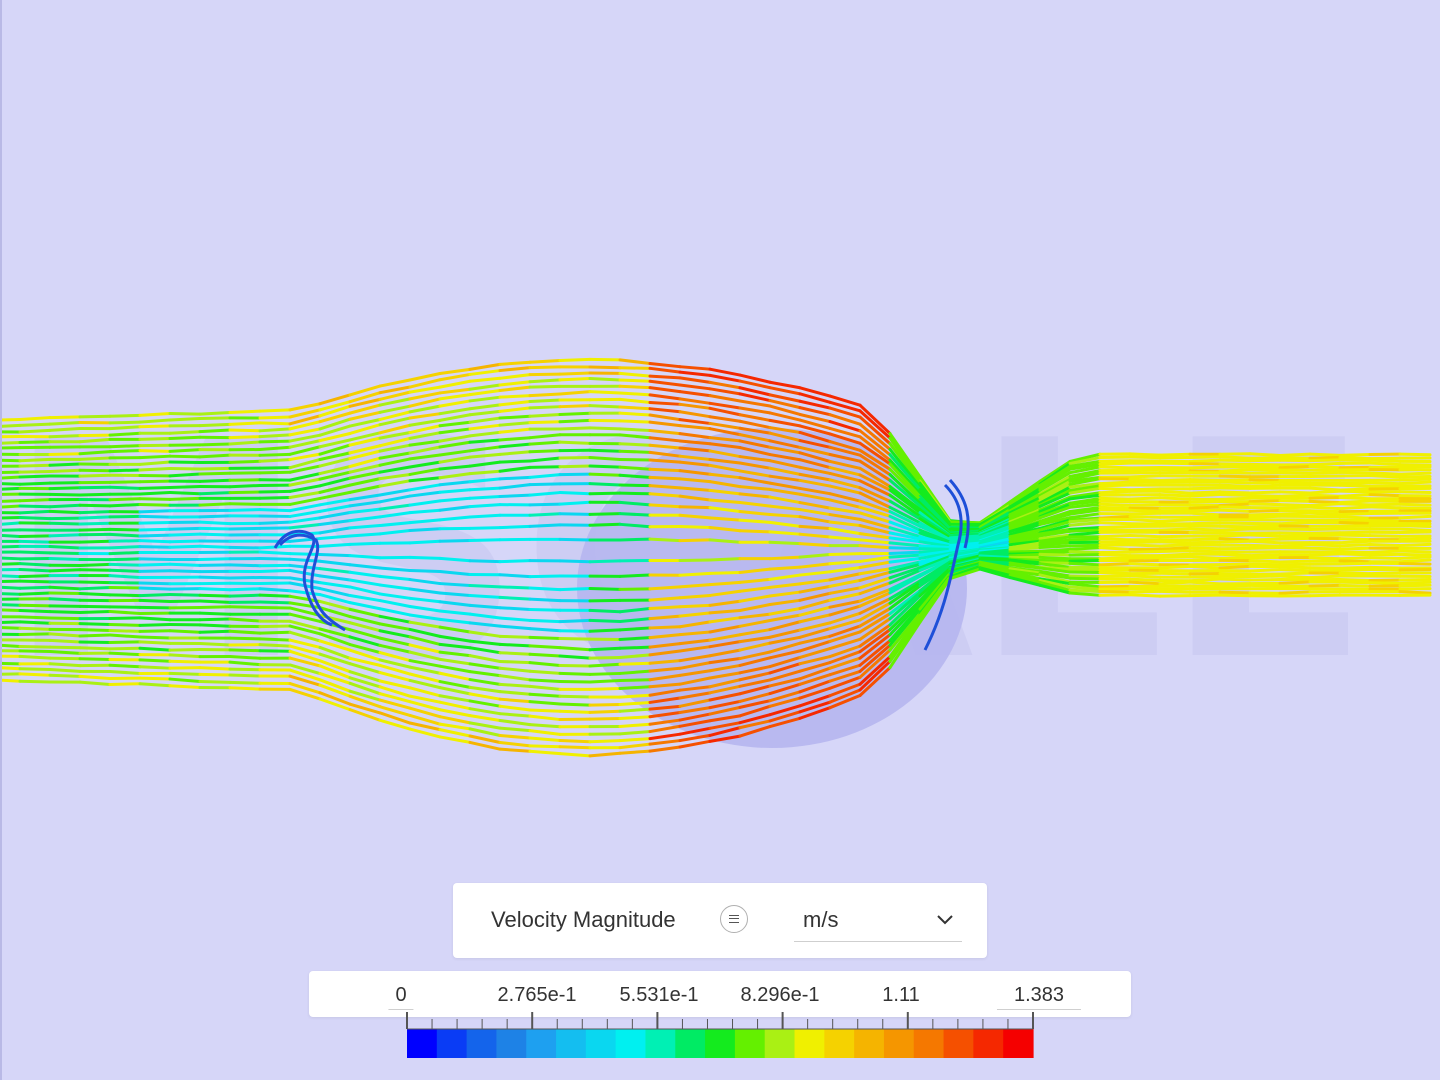 The width and height of the screenshot is (1440, 1080). I want to click on list-icon, so click(734, 919).